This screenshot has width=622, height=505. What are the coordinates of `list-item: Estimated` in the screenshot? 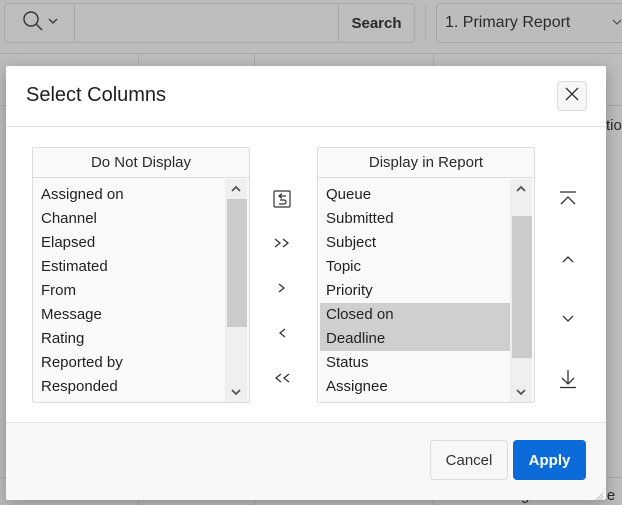 It's located at (130, 267).